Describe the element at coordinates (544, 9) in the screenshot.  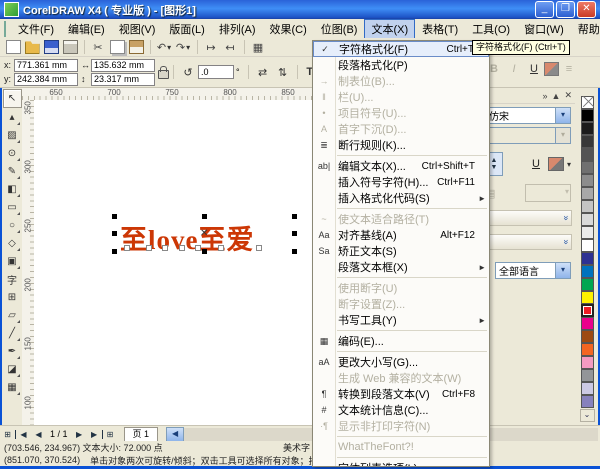
I see `minimize-button: _` at that location.